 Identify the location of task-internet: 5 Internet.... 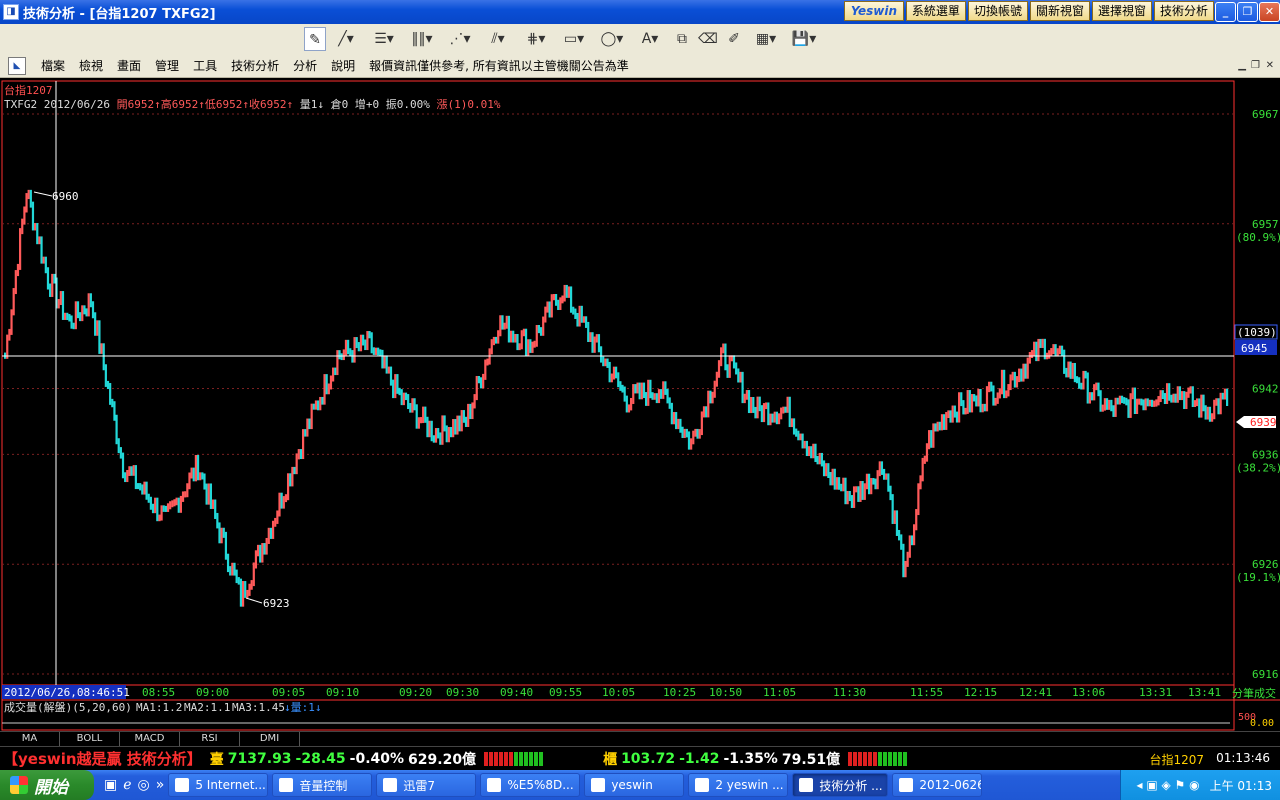
(218, 785).